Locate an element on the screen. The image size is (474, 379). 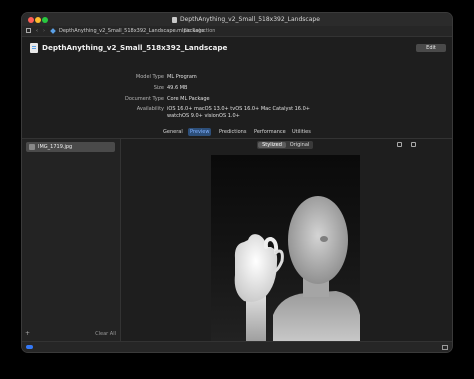
input-sidebar: IMG_1719.jpg + Clear All is located at coordinates (71, 240).